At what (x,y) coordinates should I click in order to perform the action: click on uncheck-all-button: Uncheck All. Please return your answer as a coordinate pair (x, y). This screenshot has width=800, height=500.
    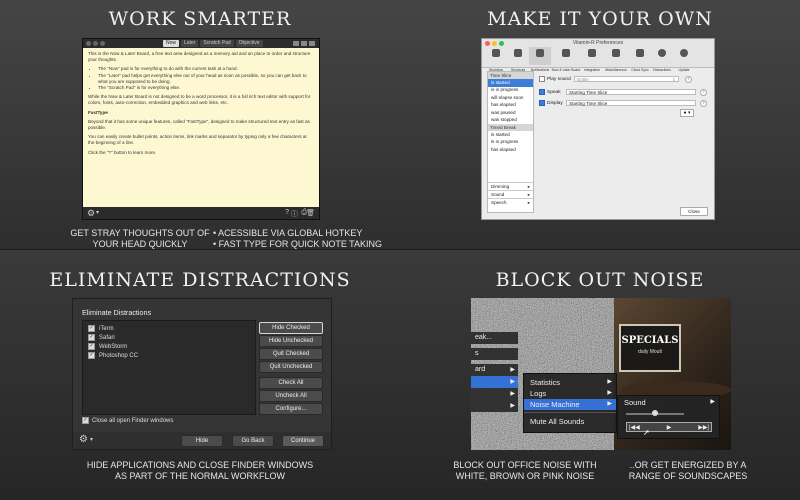
    Looking at the image, I should click on (291, 396).